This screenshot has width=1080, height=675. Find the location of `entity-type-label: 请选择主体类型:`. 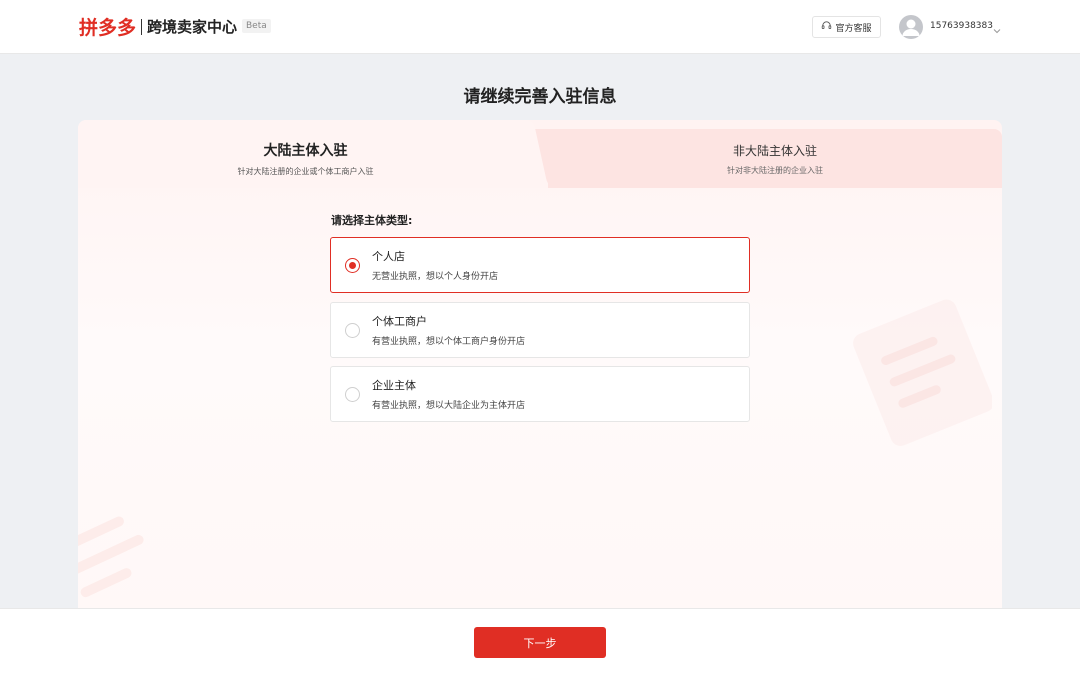

entity-type-label: 请选择主体类型: is located at coordinates (372, 220).